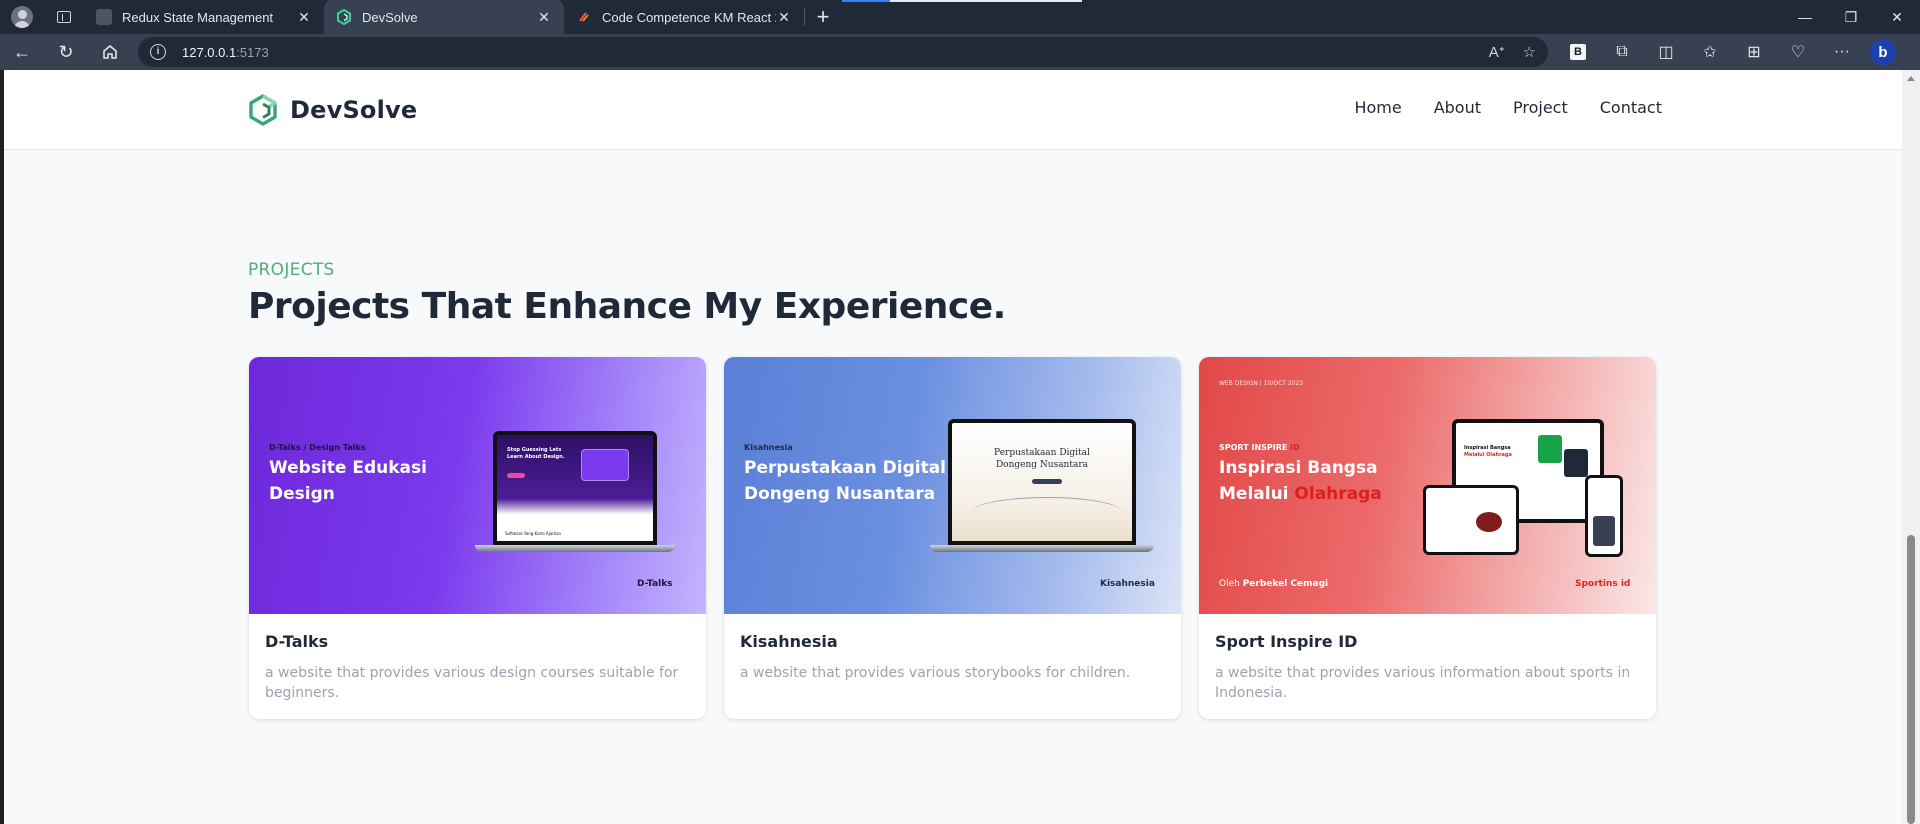 This screenshot has height=824, width=1920. I want to click on url-host: 127.0.0.1, so click(209, 52).